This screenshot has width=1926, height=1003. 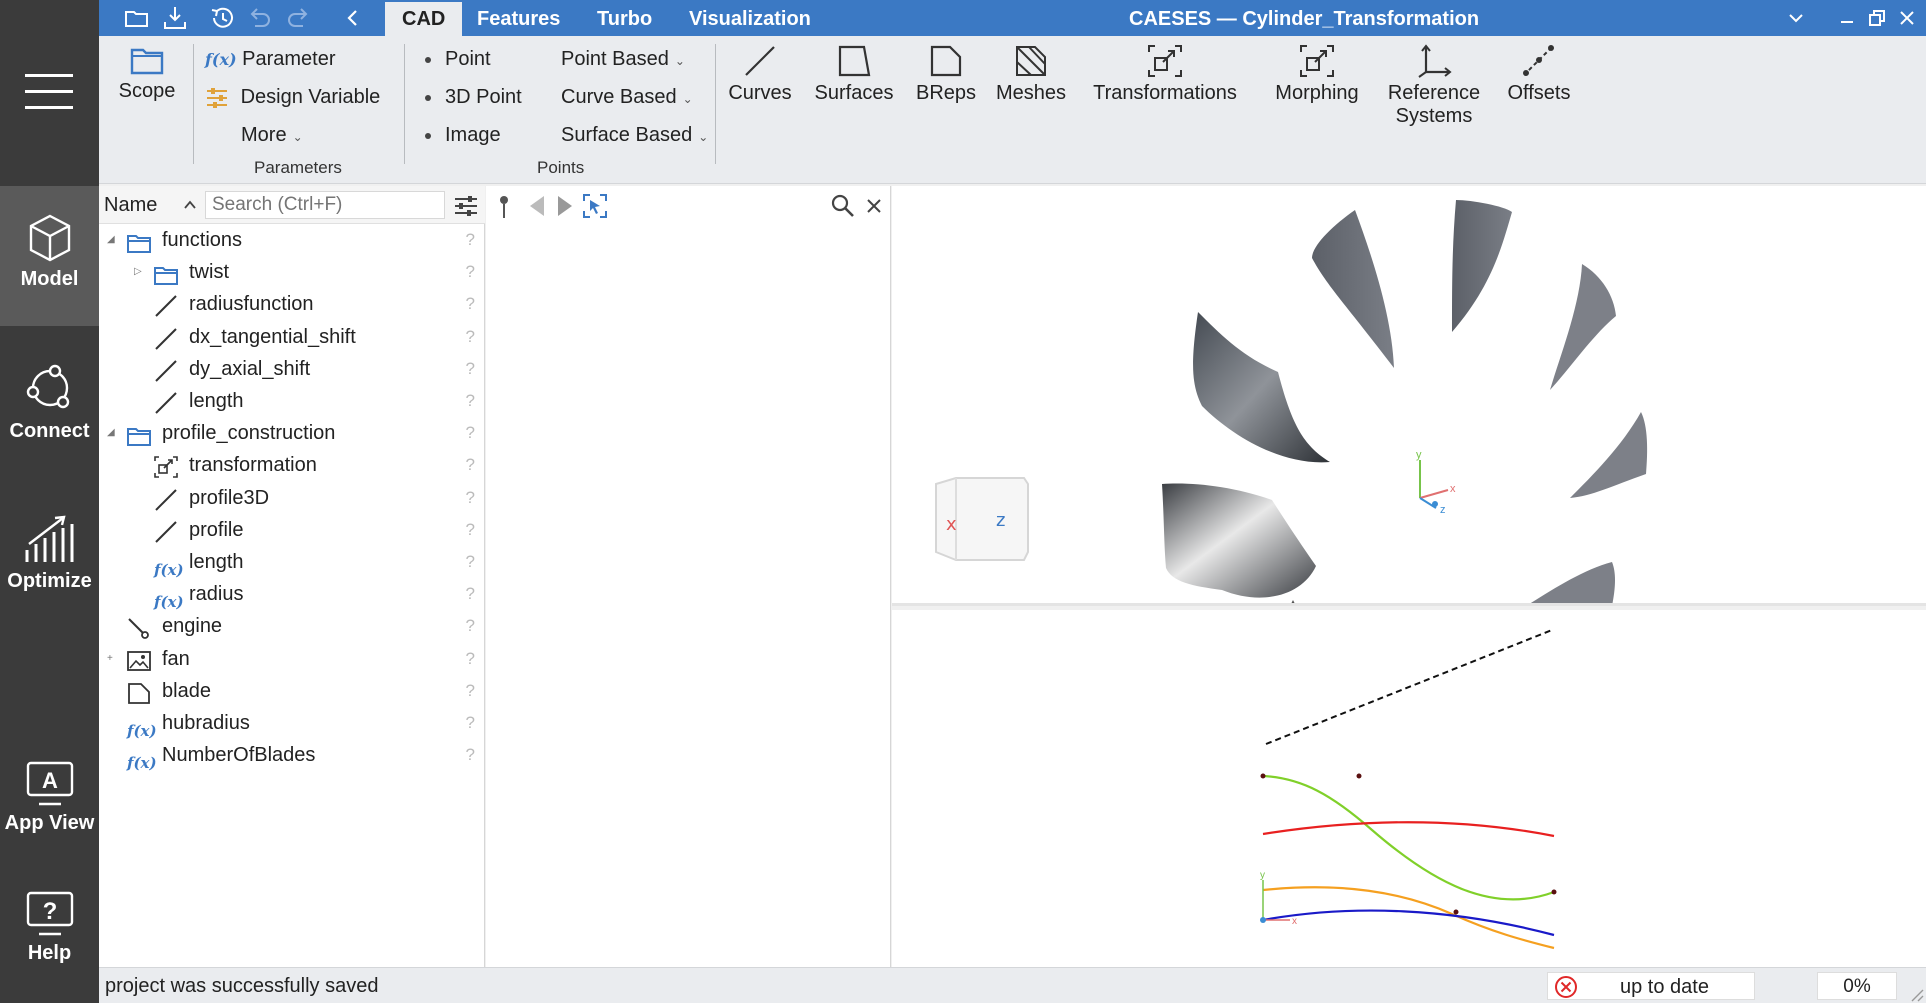 What do you see at coordinates (623, 59) in the screenshot?
I see `point-based-dropdown: Point Based ⌄` at bounding box center [623, 59].